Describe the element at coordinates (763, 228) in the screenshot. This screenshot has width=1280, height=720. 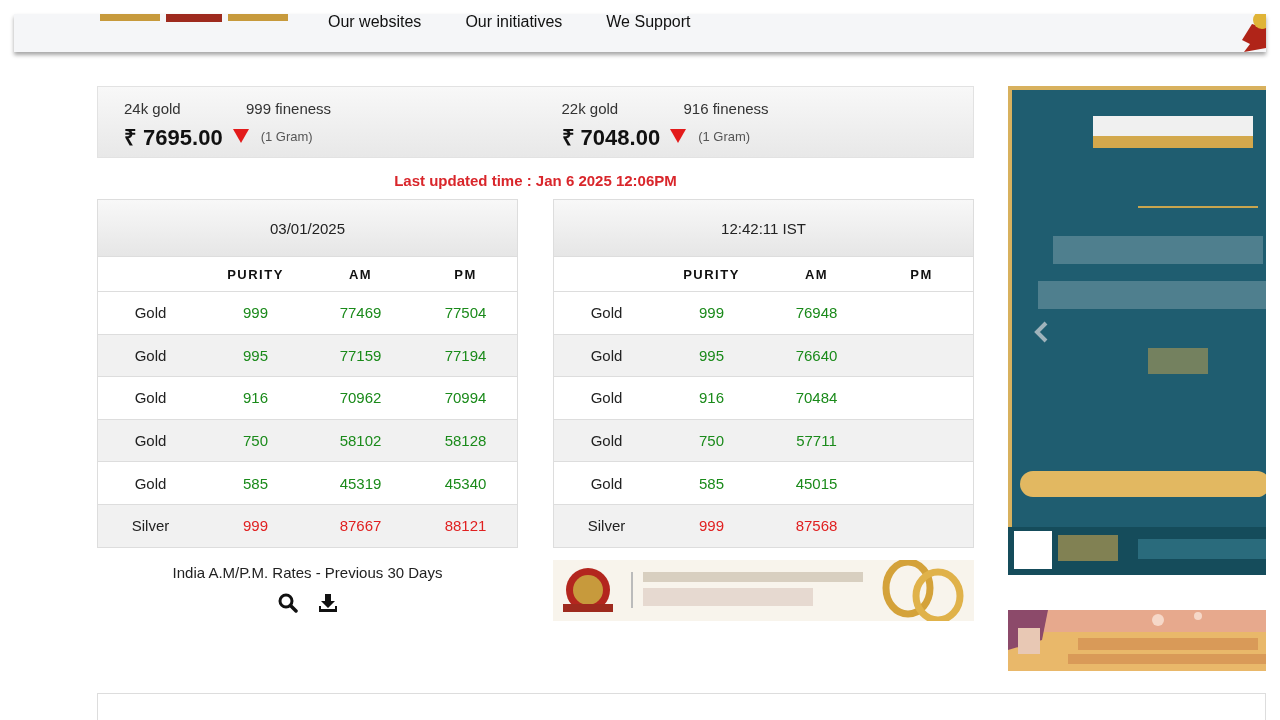
I see `table-title: 12:42:11 IST` at that location.